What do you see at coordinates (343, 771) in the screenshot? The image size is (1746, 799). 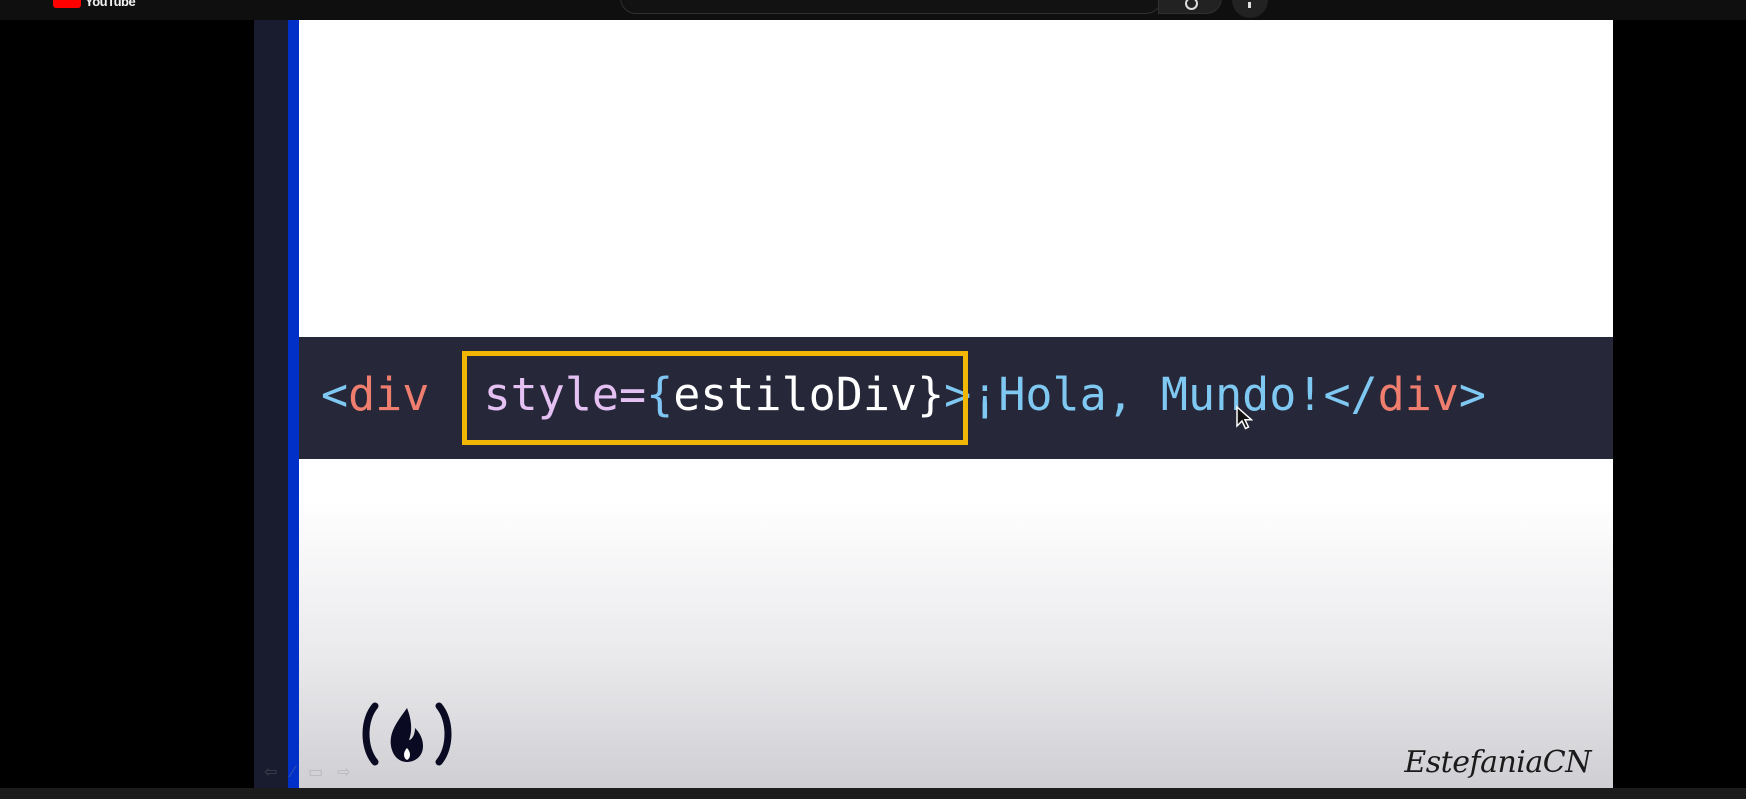 I see `arrow-right-icon: ⇨` at bounding box center [343, 771].